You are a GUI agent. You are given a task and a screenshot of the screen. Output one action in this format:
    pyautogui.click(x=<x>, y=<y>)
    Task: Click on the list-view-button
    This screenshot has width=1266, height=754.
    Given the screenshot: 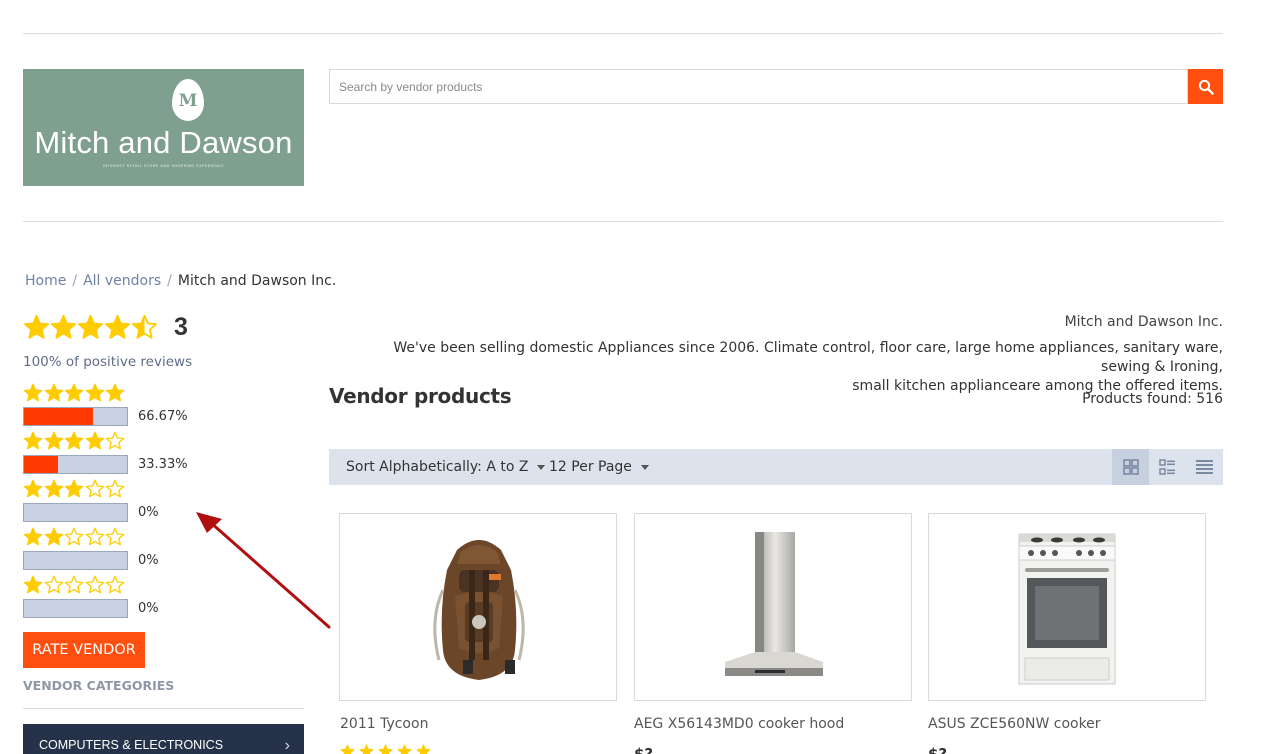 What is the action you would take?
    pyautogui.click(x=1167, y=467)
    